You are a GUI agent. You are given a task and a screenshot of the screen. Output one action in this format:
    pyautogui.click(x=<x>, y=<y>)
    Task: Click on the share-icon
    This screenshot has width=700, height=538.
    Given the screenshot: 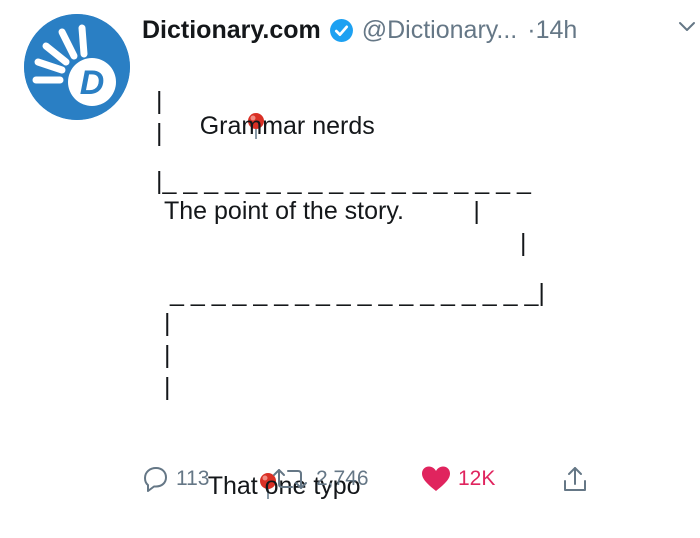 What is the action you would take?
    pyautogui.click(x=575, y=479)
    